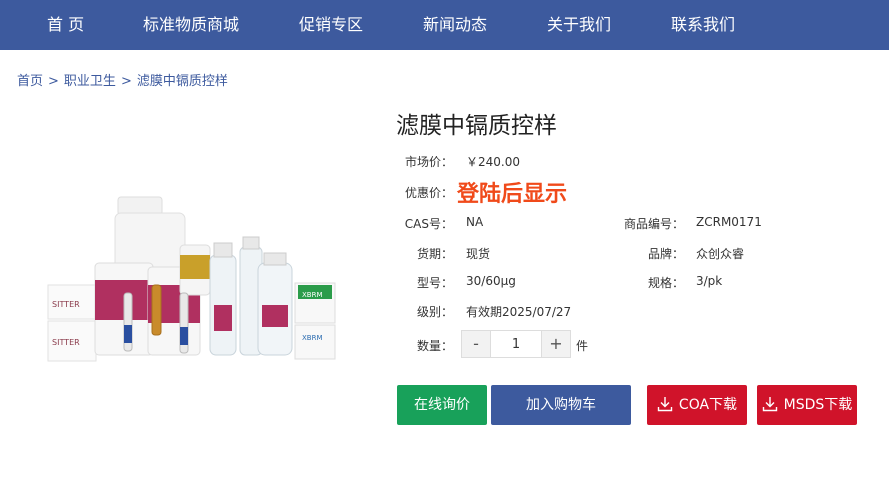 The height and width of the screenshot is (495, 889). I want to click on spec-label: 规格：, so click(665, 283).